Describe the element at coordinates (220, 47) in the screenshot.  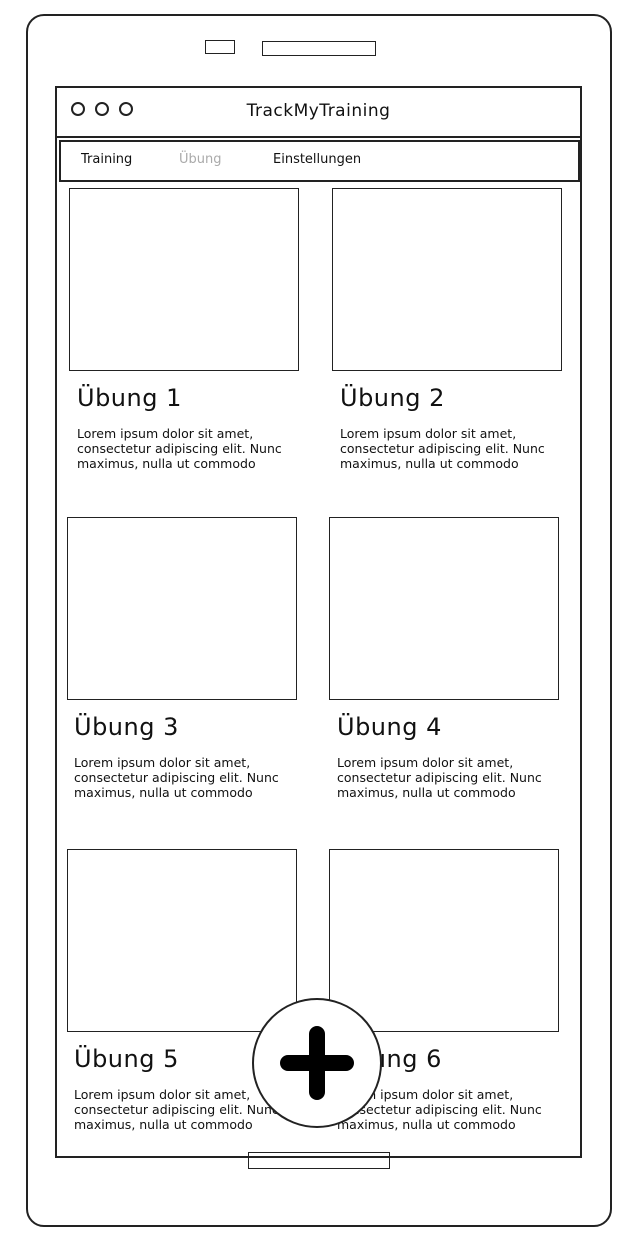
I see `camera-slot` at that location.